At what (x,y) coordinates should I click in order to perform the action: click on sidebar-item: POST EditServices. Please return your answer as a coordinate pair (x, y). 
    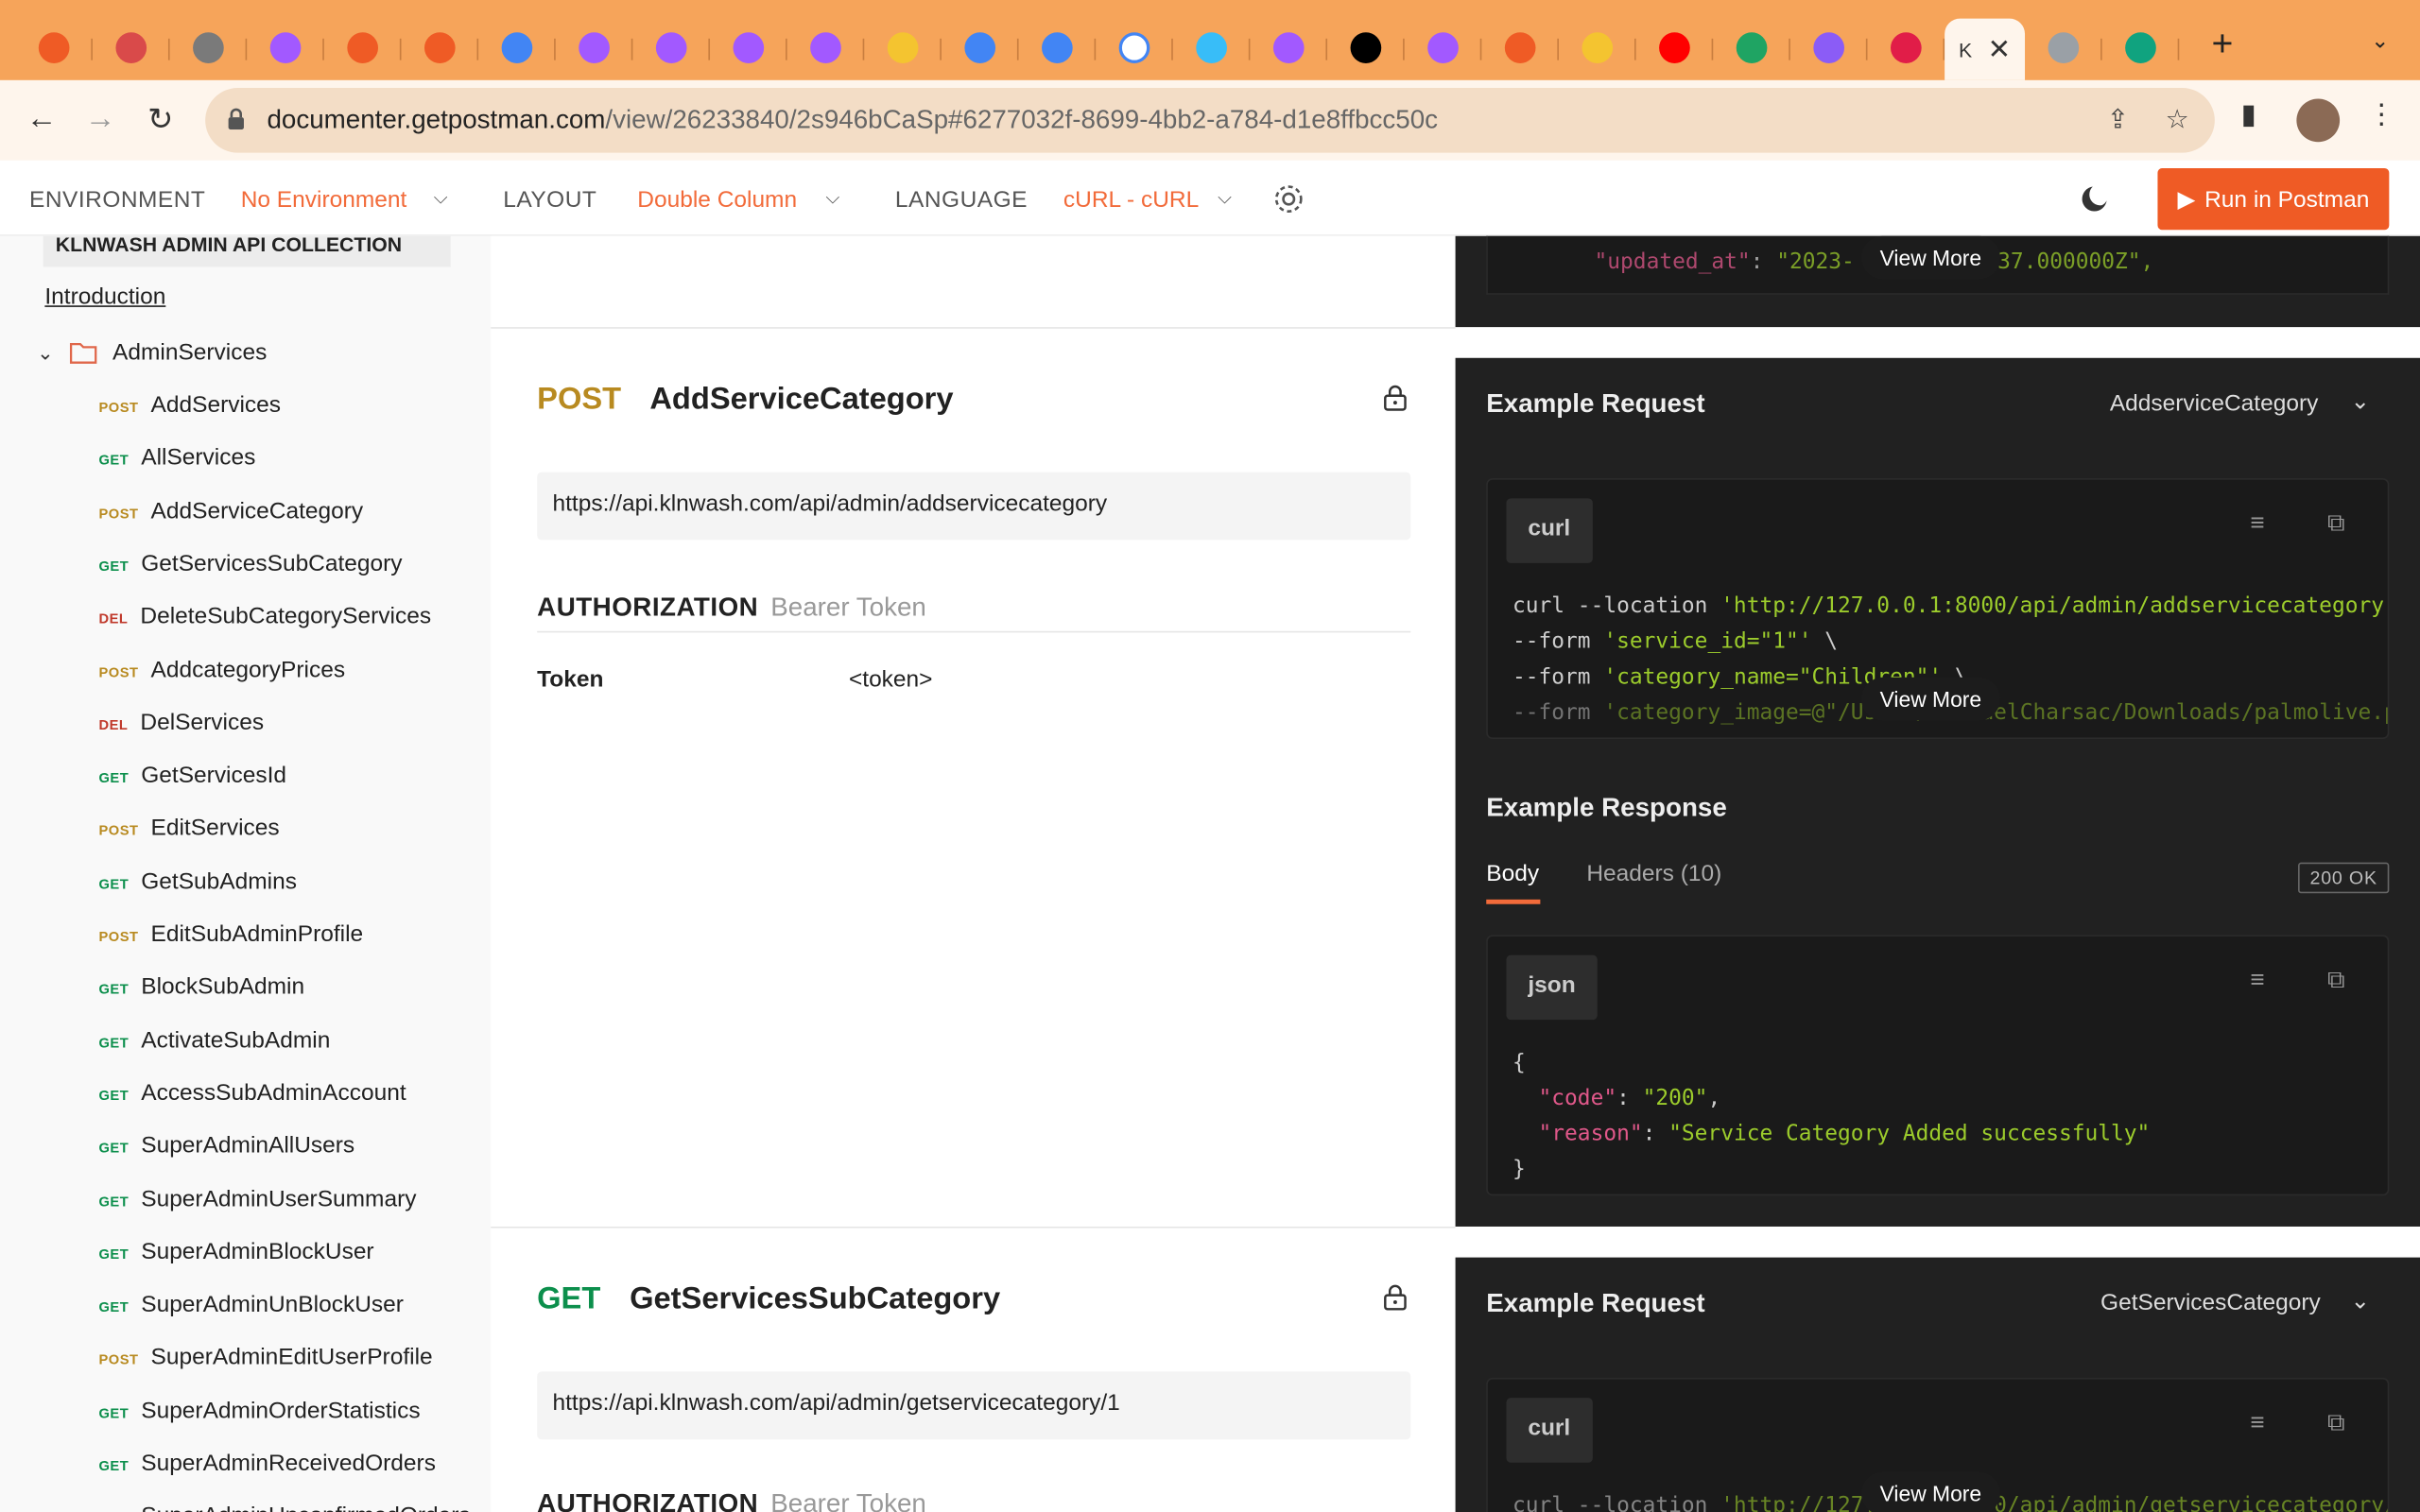
    Looking at the image, I should click on (188, 829).